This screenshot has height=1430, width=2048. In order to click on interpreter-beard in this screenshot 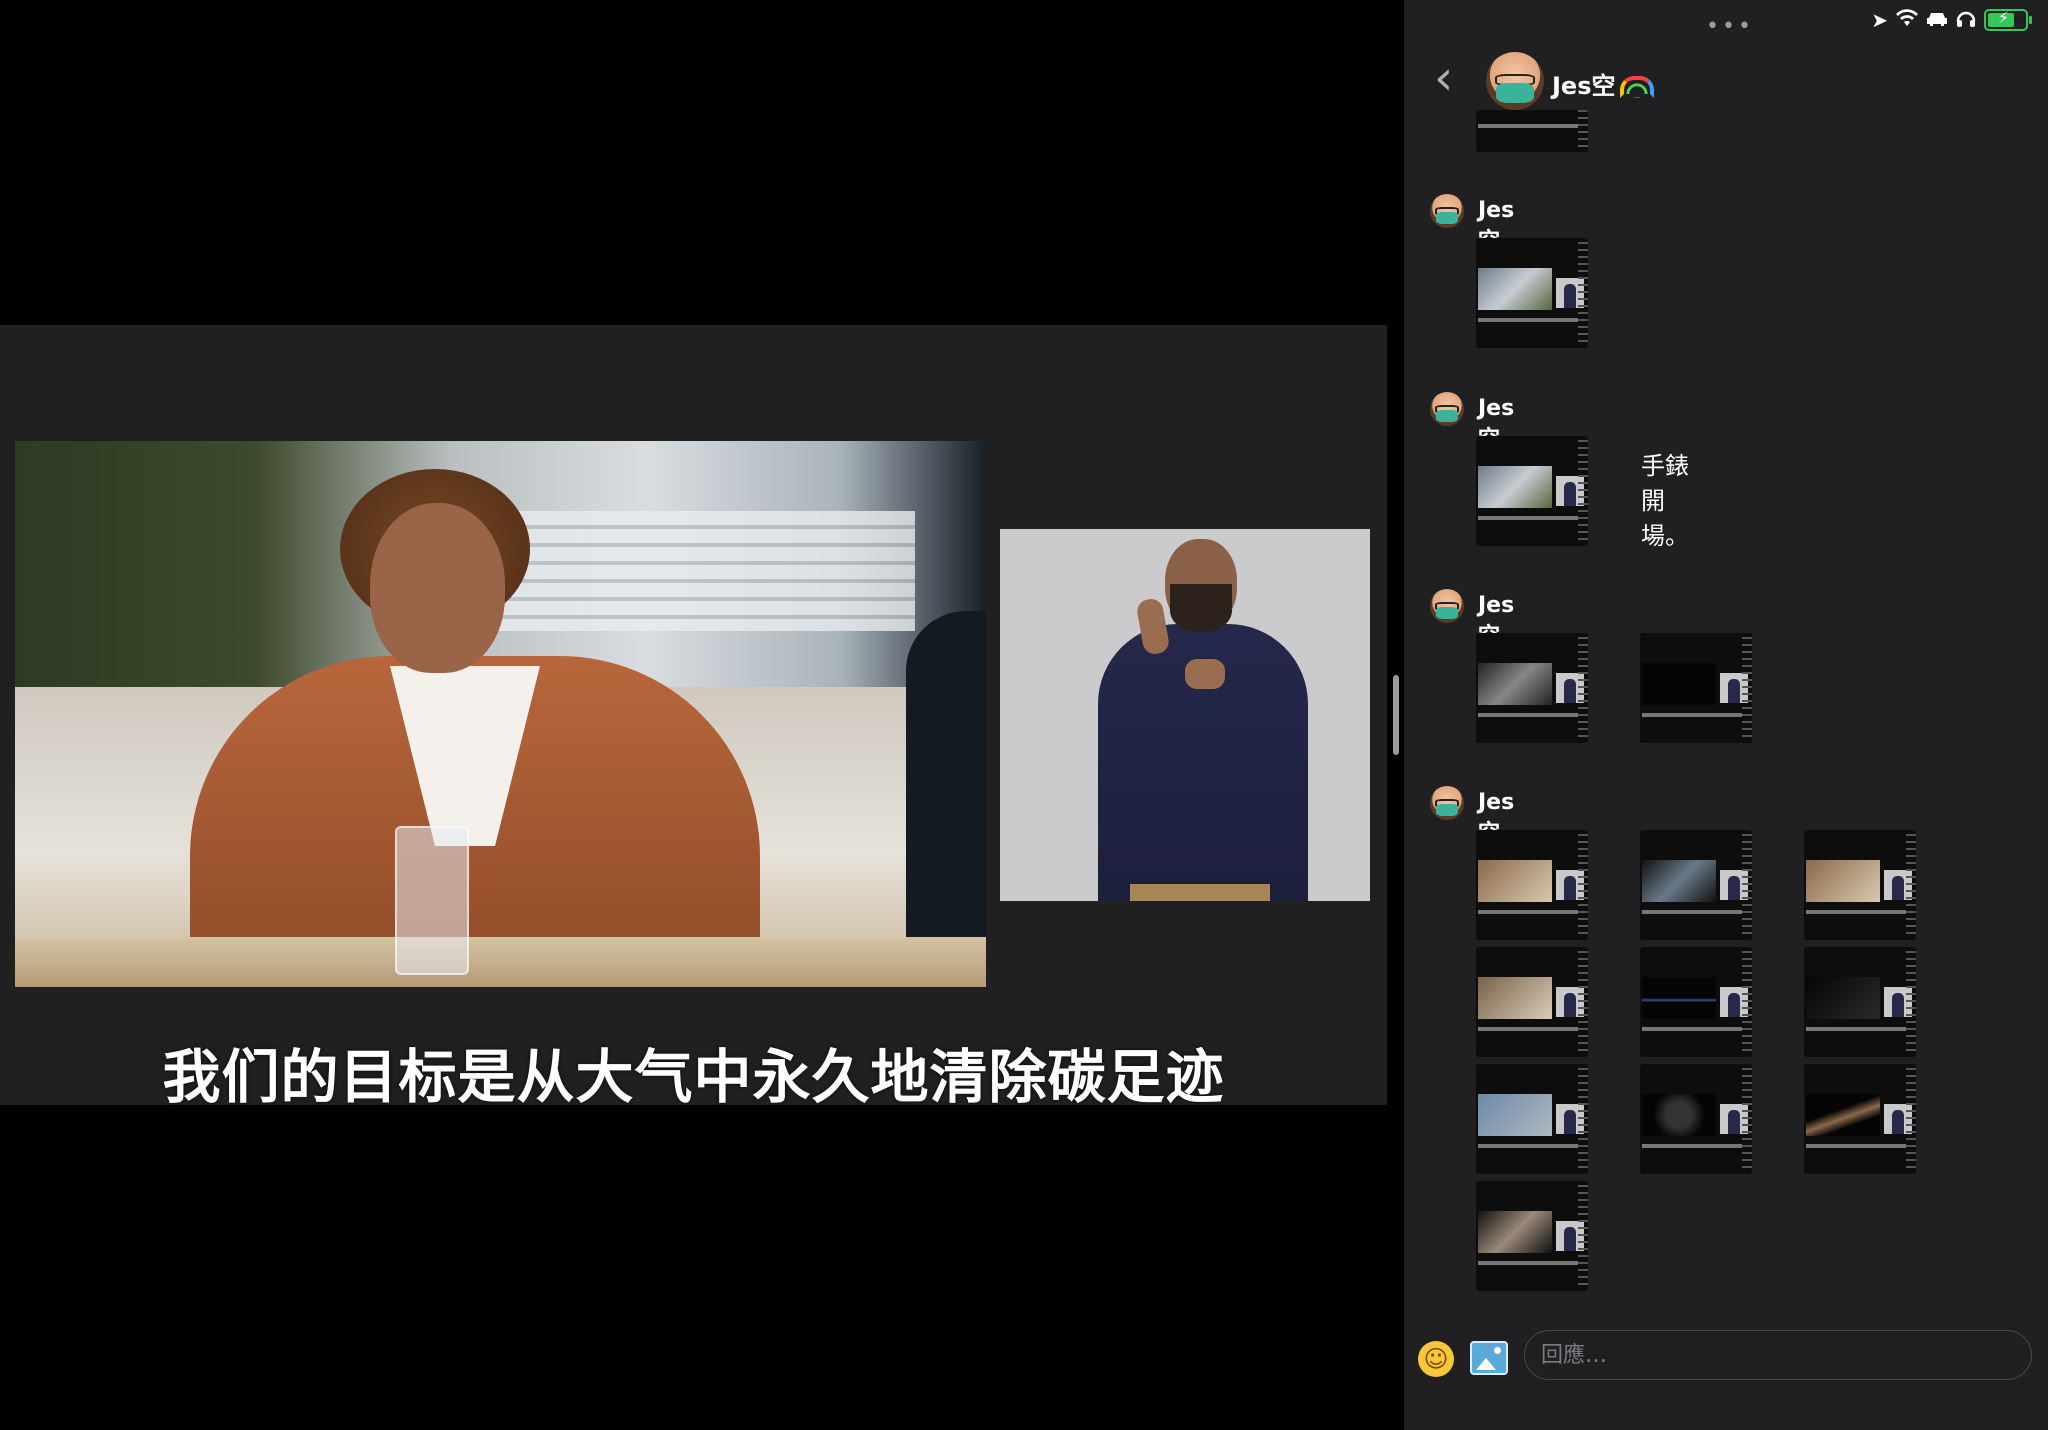, I will do `click(1201, 608)`.